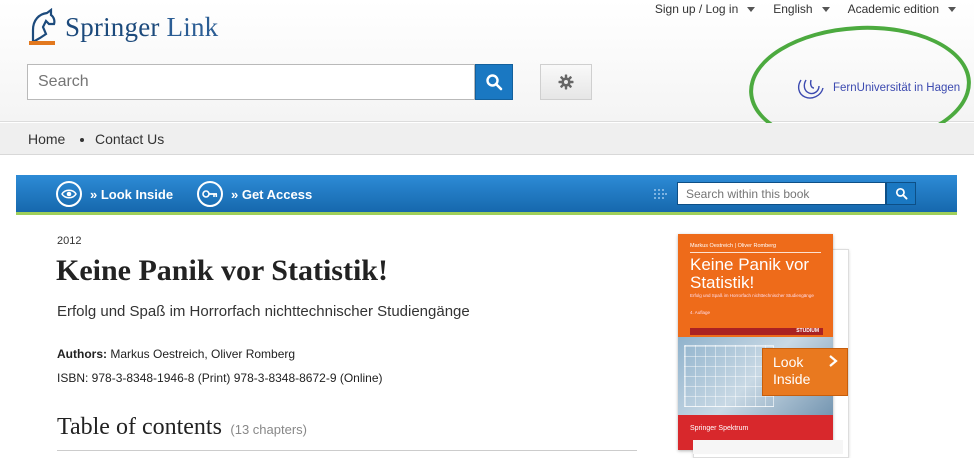 Image resolution: width=974 pixels, height=458 pixels. Describe the element at coordinates (69, 194) in the screenshot. I see `eye-icon` at that location.